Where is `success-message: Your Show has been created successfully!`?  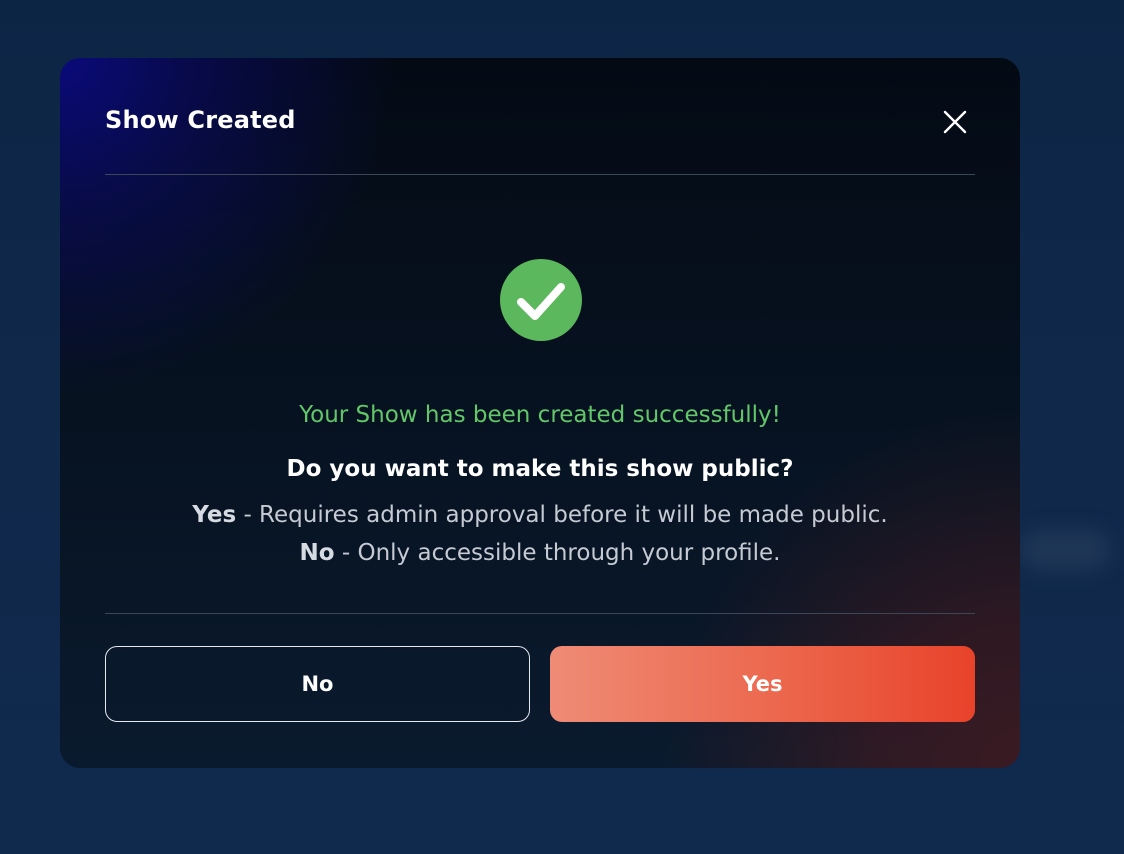 success-message: Your Show has been created successfully! is located at coordinates (540, 415).